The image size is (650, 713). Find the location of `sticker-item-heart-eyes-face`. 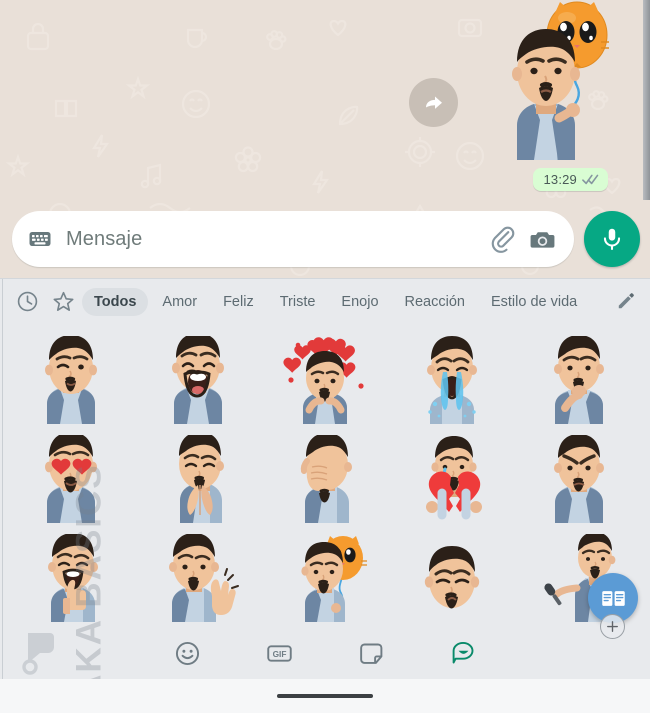

sticker-item-heart-eyes-face is located at coordinates (71, 478).